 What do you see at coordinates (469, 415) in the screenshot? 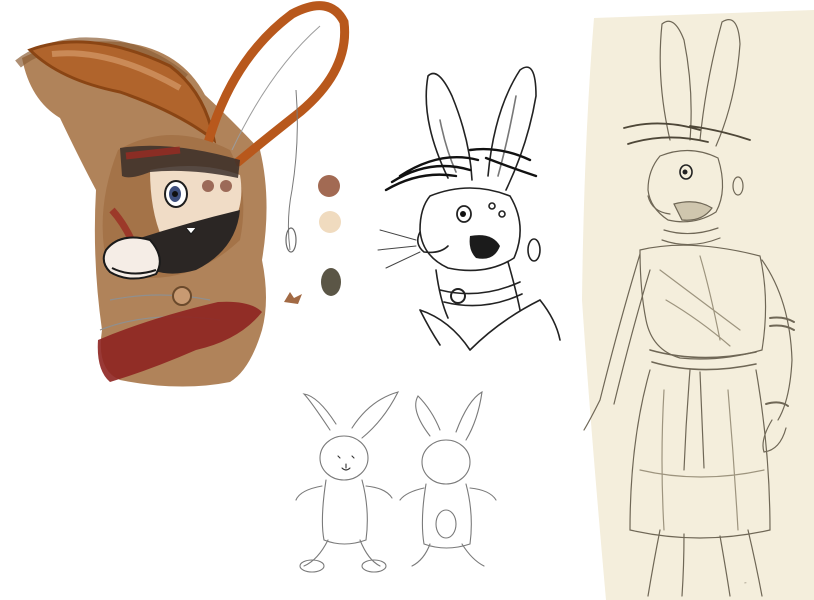
I see `back-right-ear` at bounding box center [469, 415].